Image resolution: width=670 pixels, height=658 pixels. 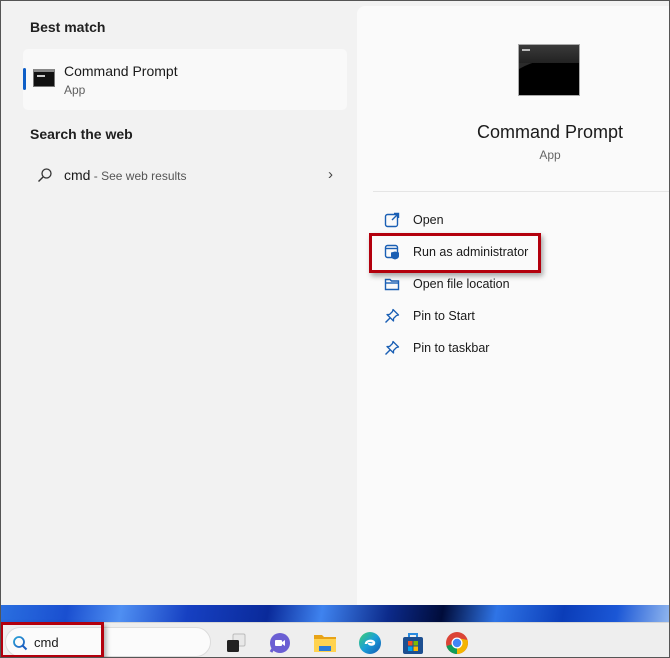 What do you see at coordinates (524, 285) in the screenshot?
I see `action-open-file-location: Open file location` at bounding box center [524, 285].